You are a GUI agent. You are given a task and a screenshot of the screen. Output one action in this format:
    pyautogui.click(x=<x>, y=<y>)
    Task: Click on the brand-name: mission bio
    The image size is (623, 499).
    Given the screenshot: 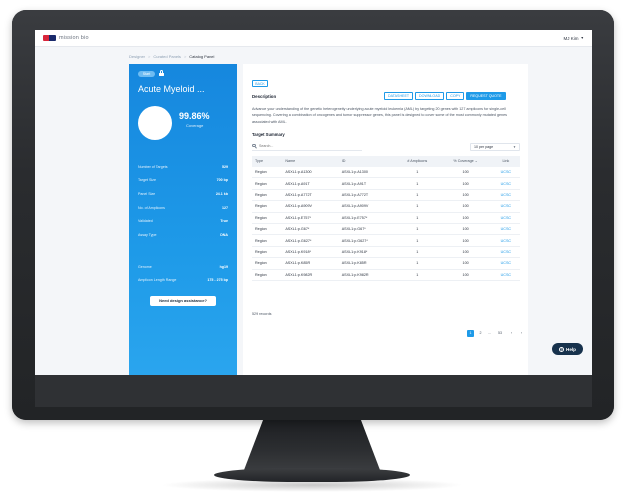 What is the action you would take?
    pyautogui.click(x=74, y=38)
    